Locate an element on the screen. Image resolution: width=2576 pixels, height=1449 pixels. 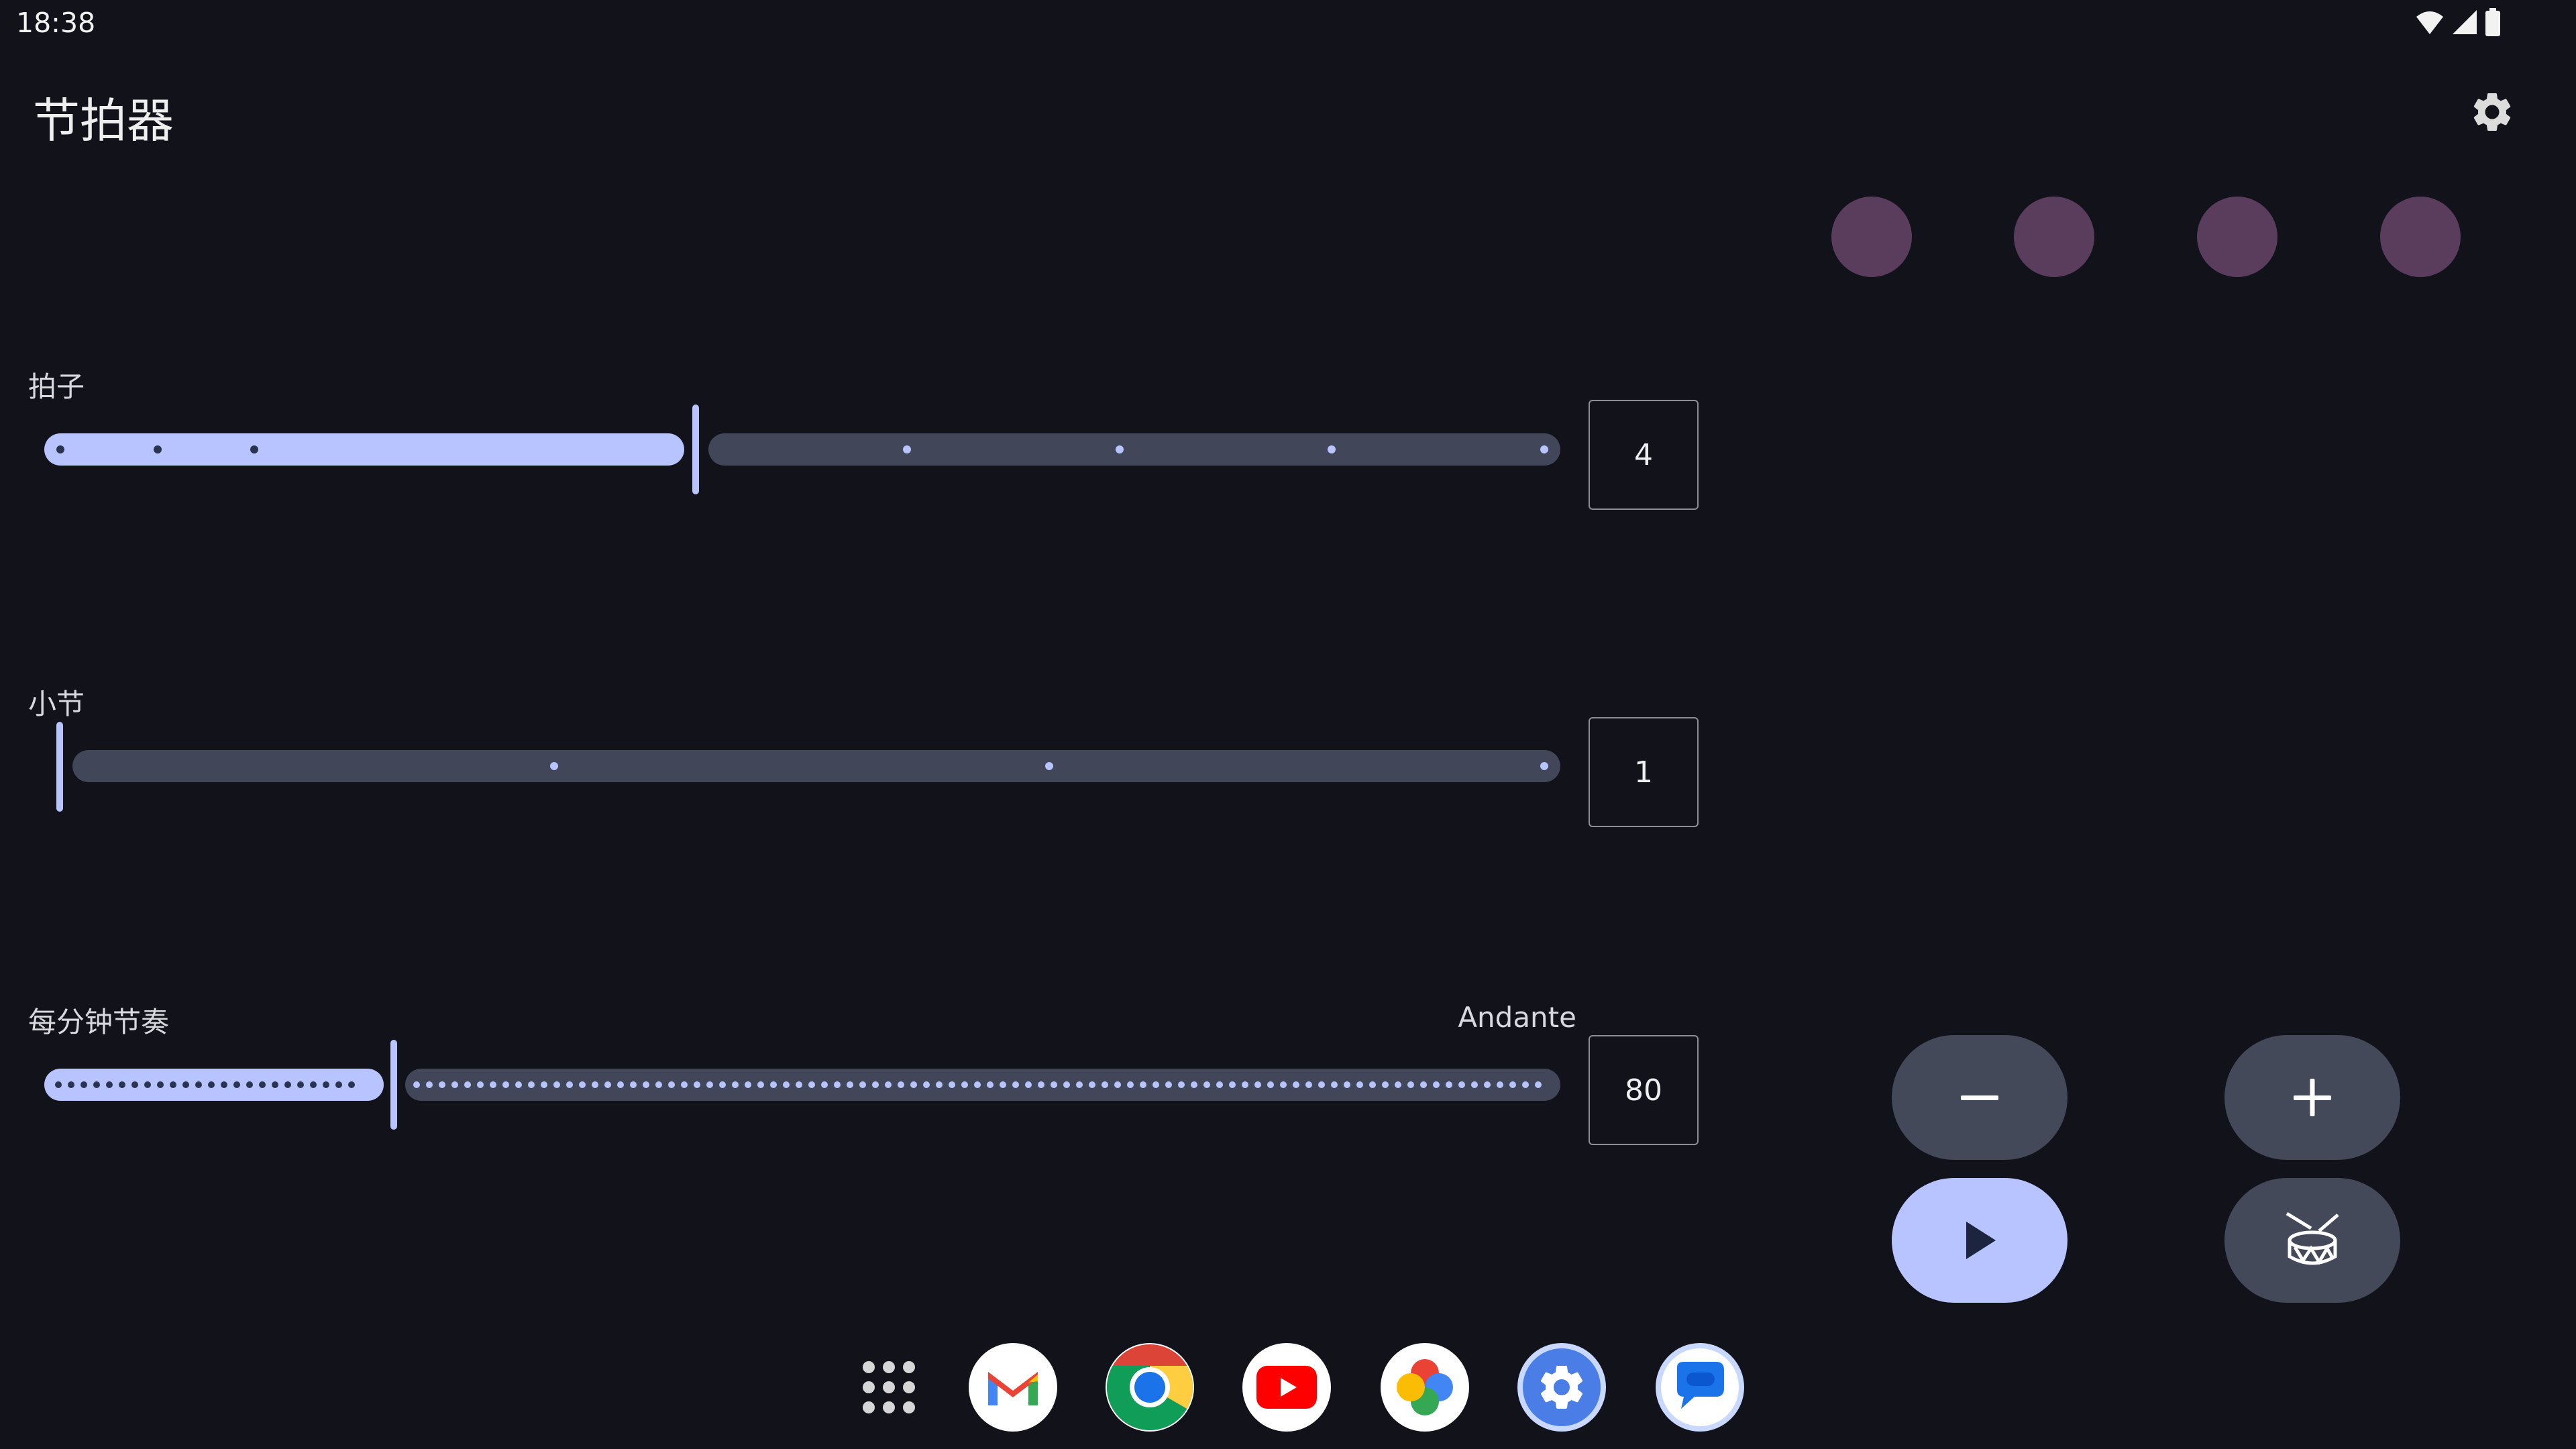
minus-icon is located at coordinates (1979, 1097).